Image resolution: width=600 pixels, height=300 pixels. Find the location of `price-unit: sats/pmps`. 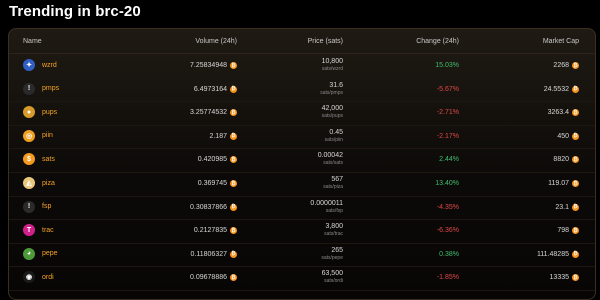

price-unit: sats/pmps is located at coordinates (331, 92).